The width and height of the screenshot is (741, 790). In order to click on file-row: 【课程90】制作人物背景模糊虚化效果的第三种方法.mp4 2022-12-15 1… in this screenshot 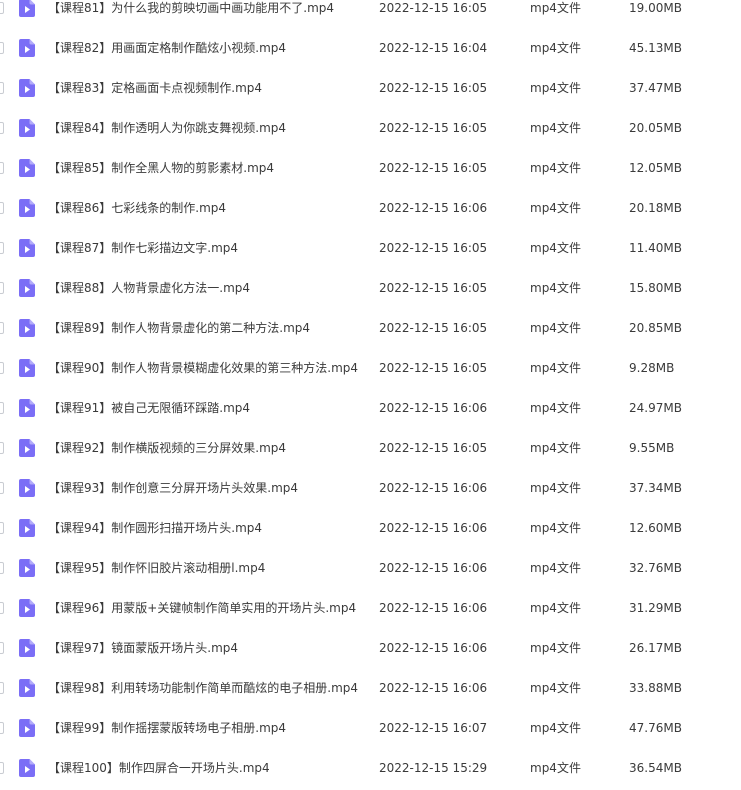, I will do `click(370, 368)`.